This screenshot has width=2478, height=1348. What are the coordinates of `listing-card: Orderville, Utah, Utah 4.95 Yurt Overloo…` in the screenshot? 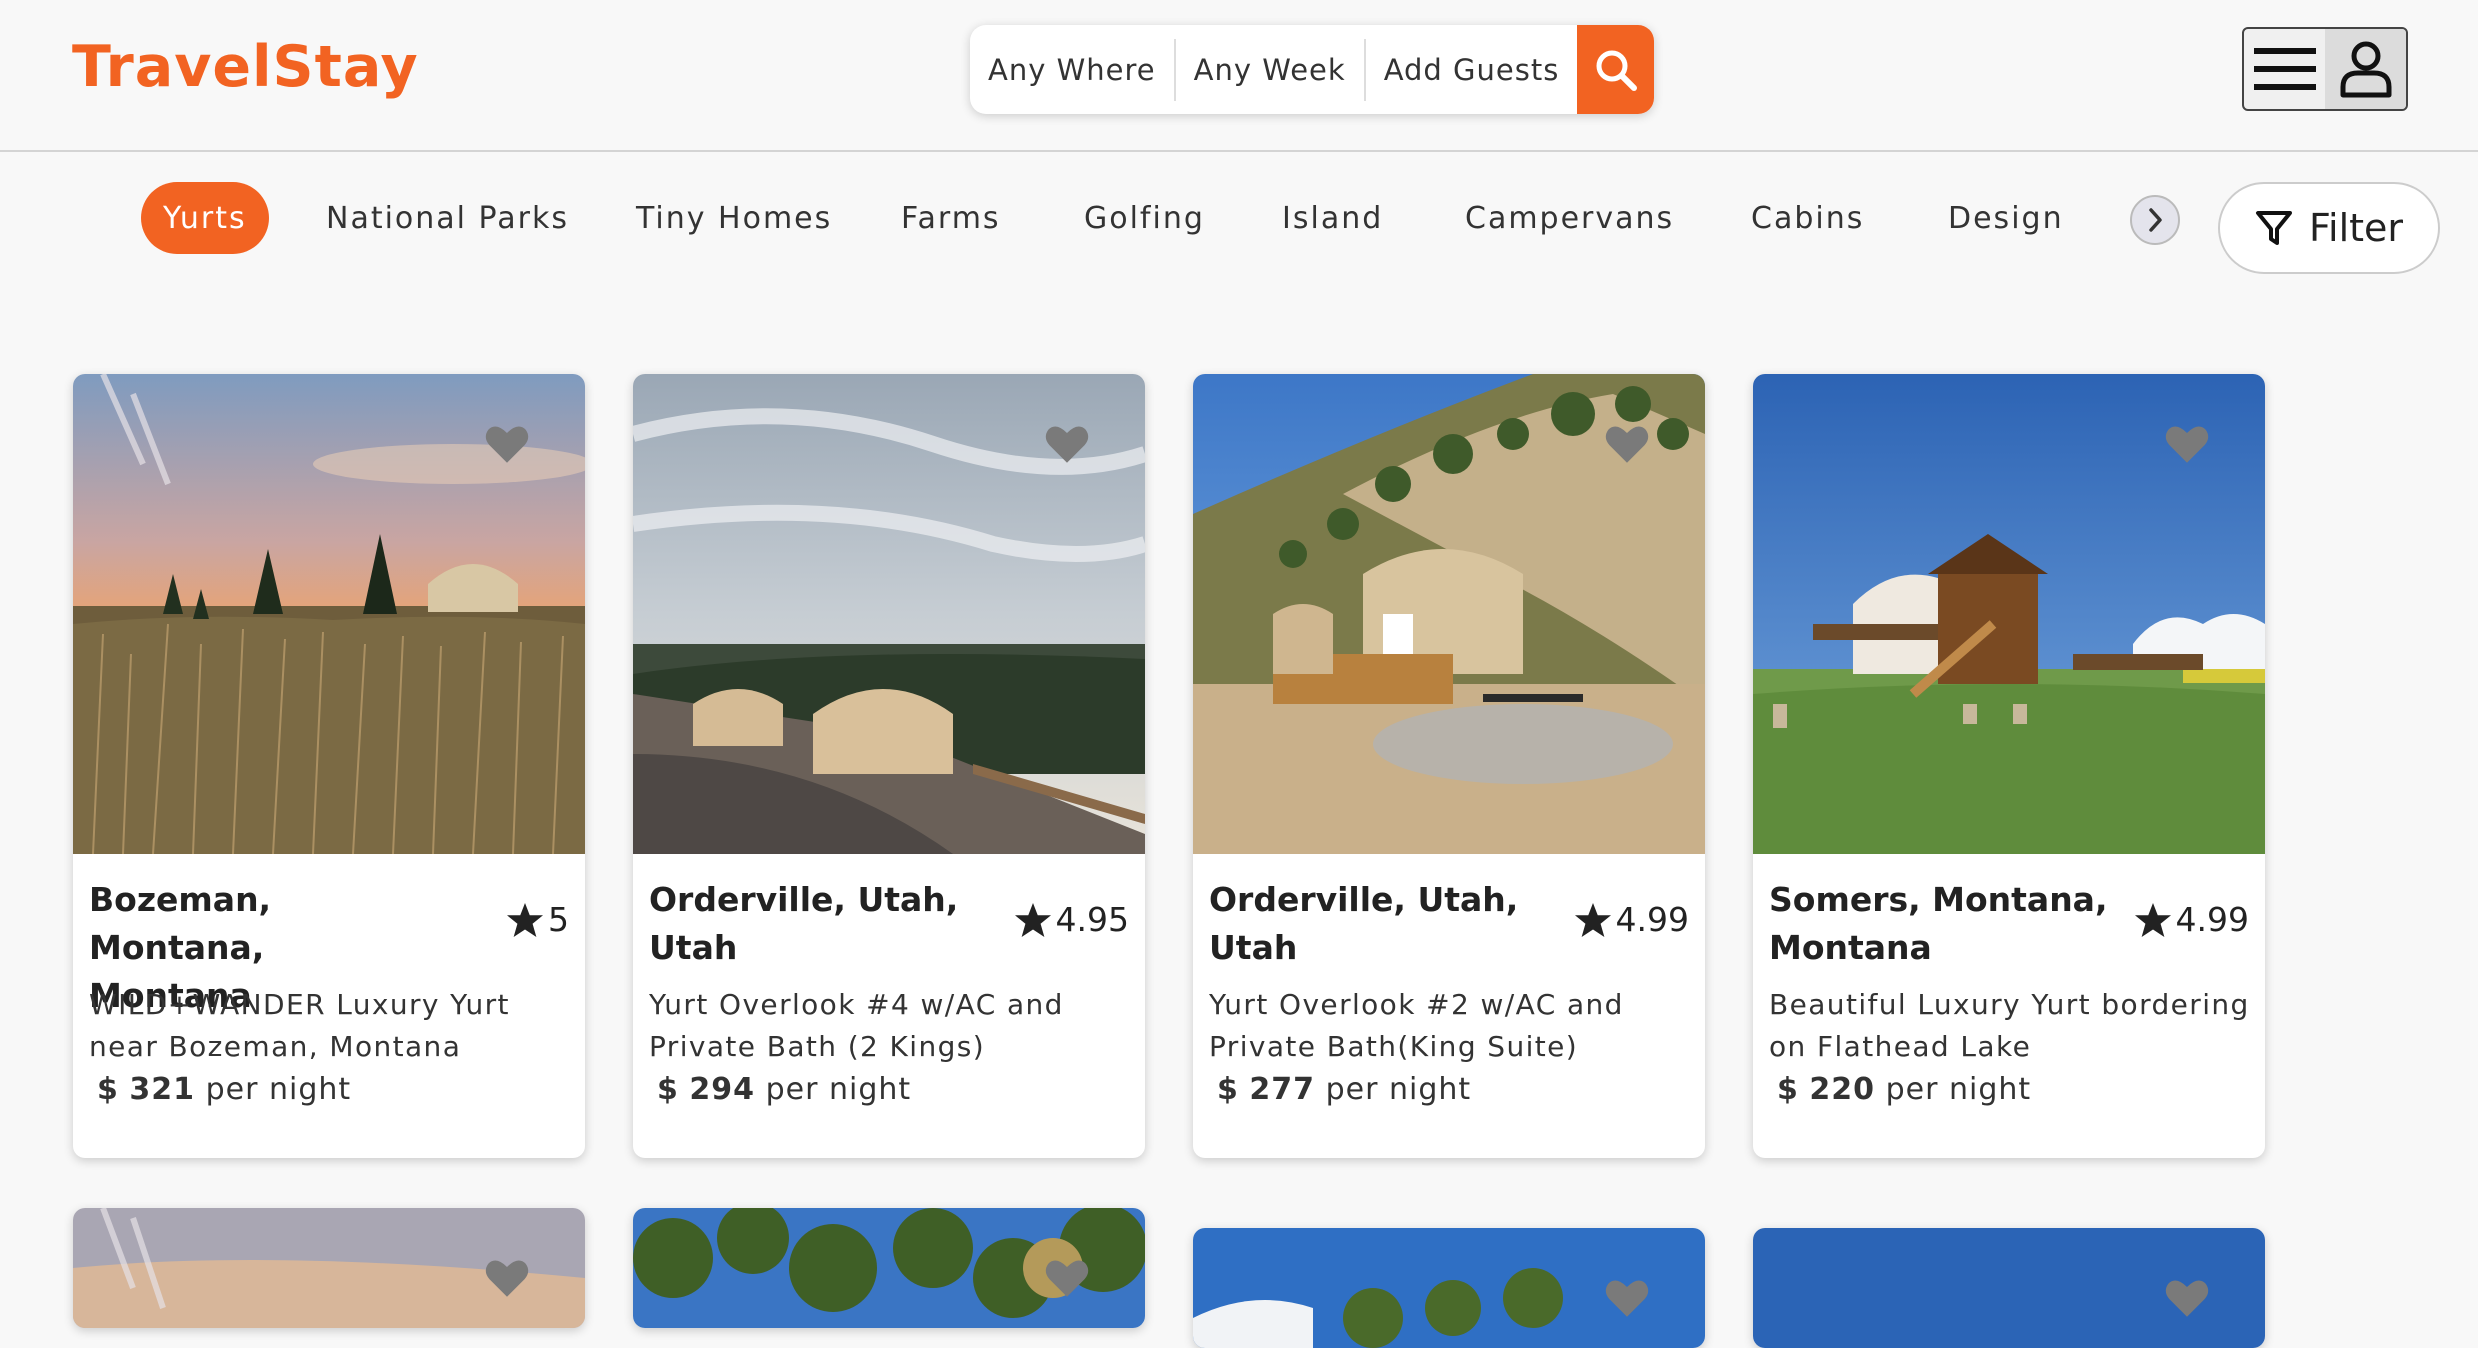 It's located at (889, 766).